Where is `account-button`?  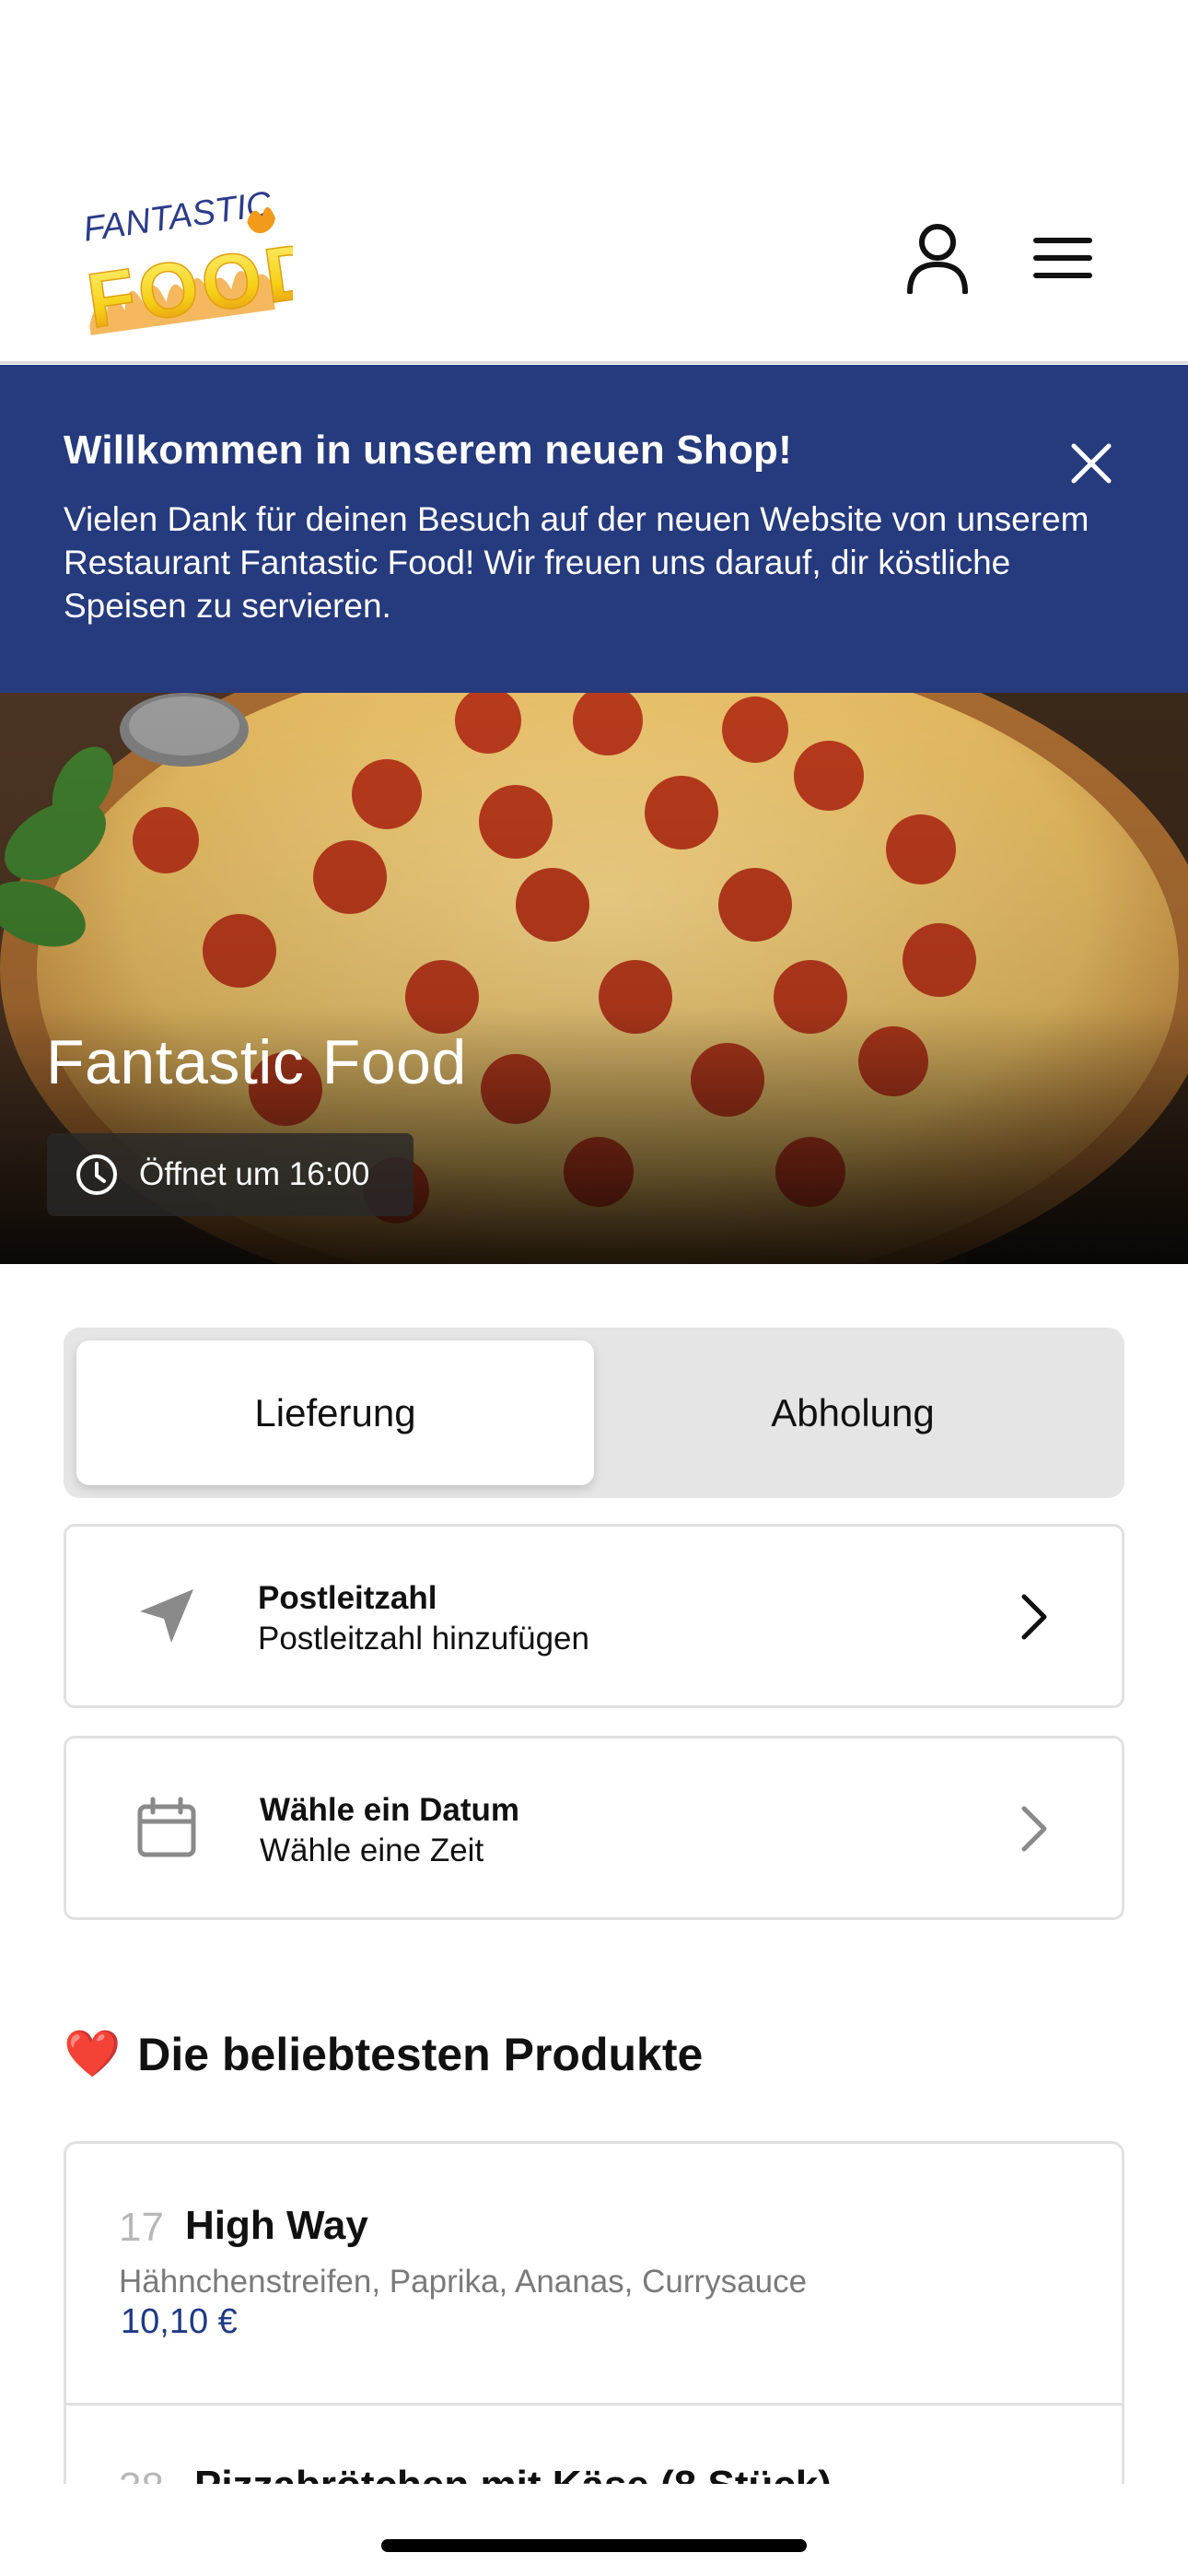
account-button is located at coordinates (937, 258).